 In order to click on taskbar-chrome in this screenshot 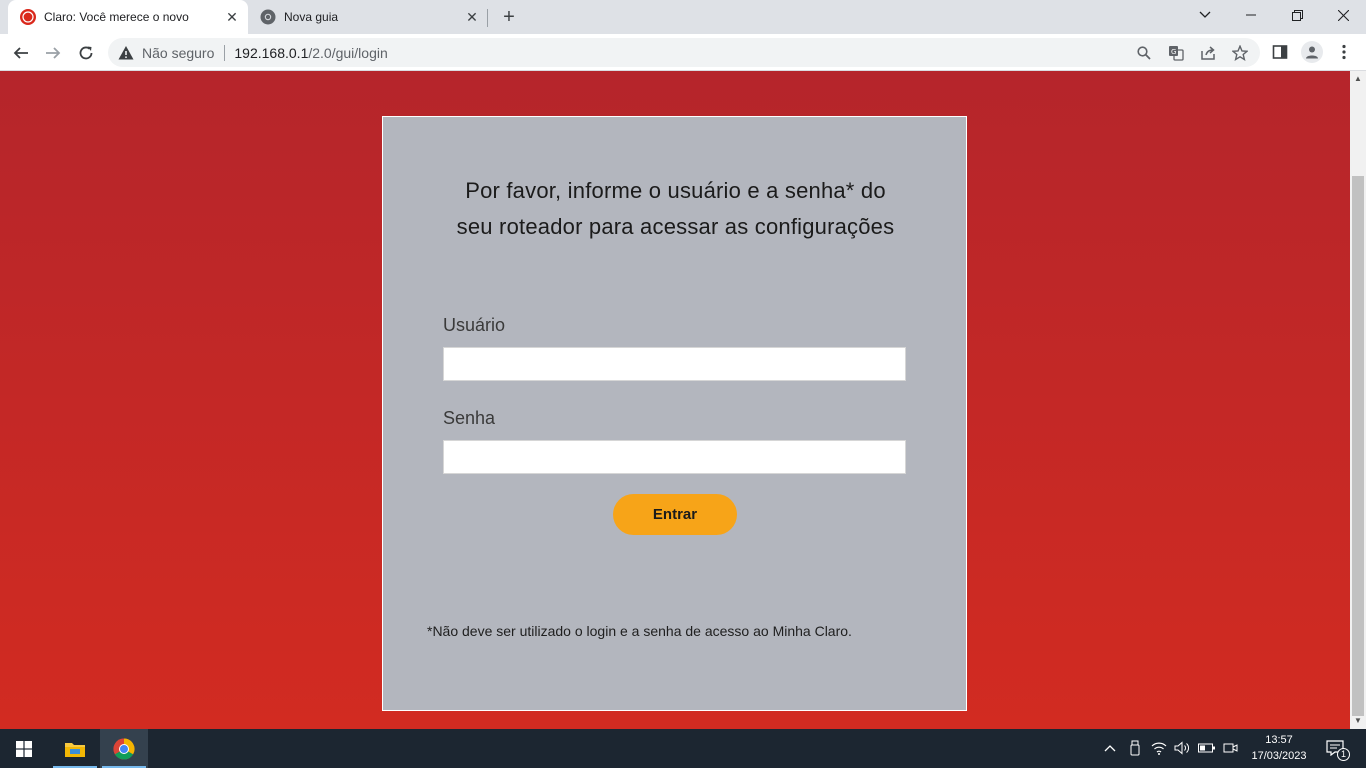, I will do `click(124, 748)`.